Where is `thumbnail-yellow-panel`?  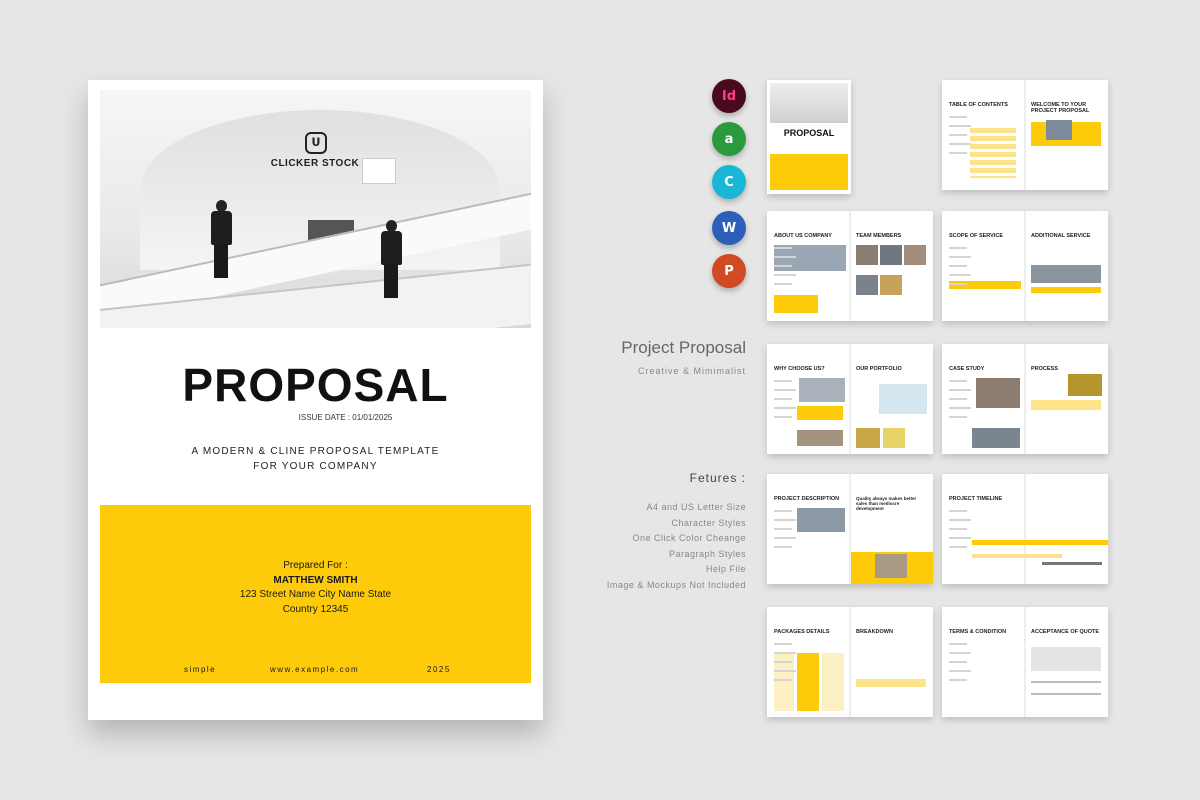
thumbnail-yellow-panel is located at coordinates (809, 172).